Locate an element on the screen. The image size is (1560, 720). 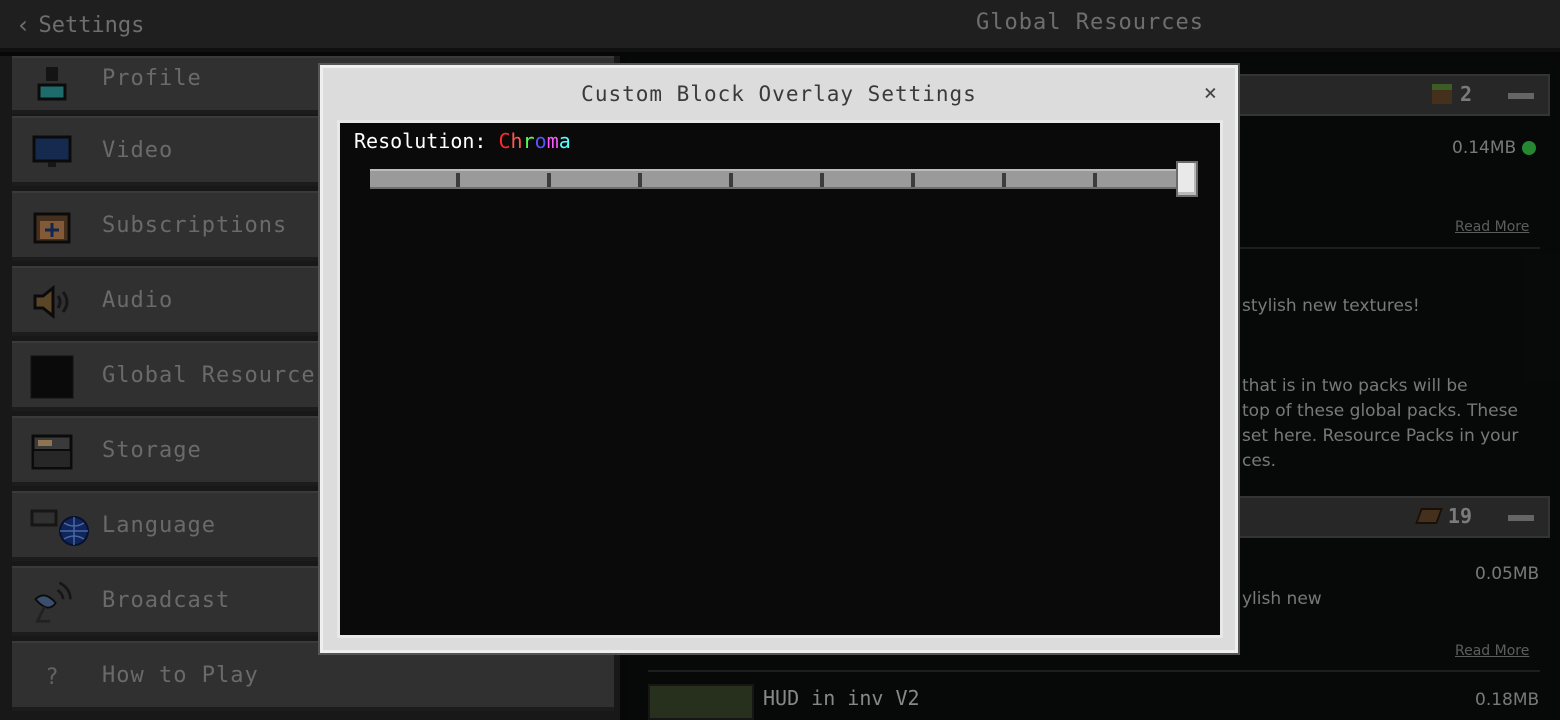
chroma-letter: o is located at coordinates (540, 141).